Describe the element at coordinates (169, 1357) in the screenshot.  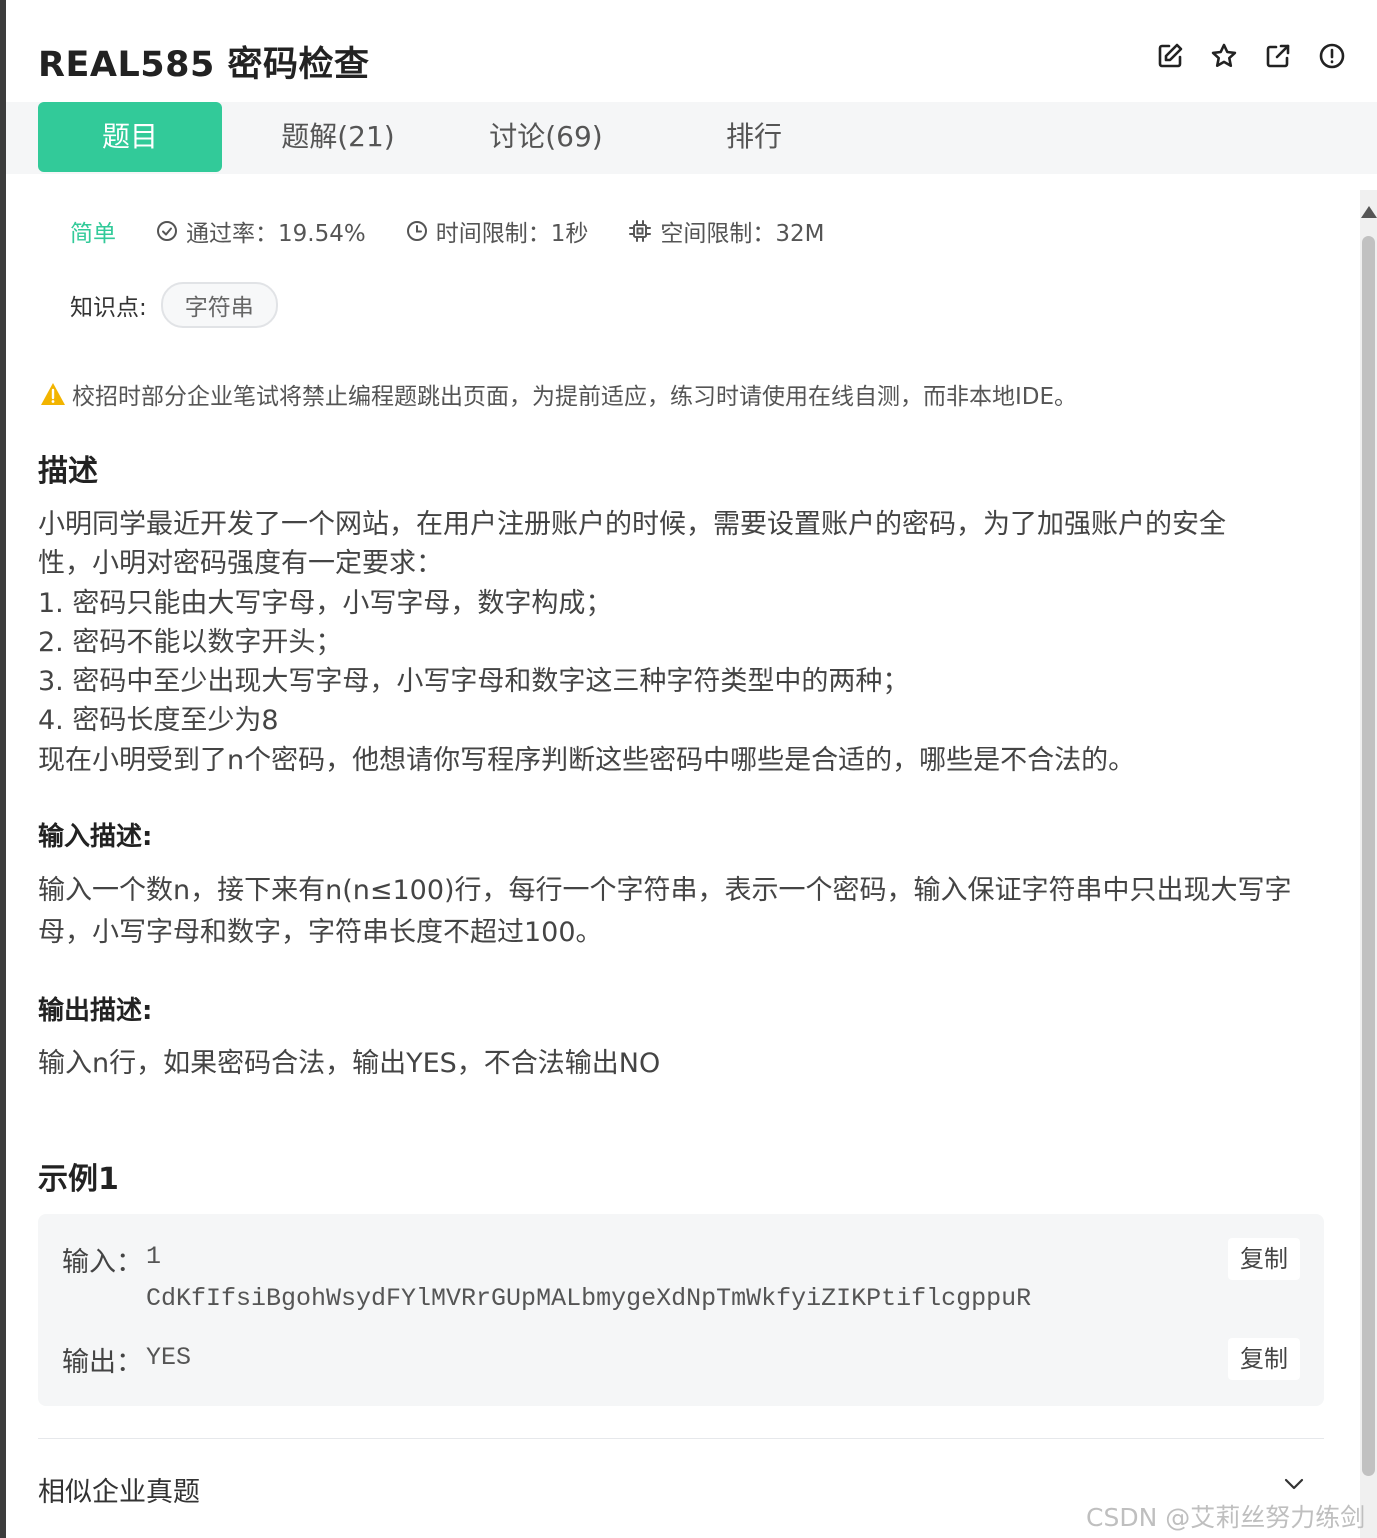
I see `example-output-value: YES` at that location.